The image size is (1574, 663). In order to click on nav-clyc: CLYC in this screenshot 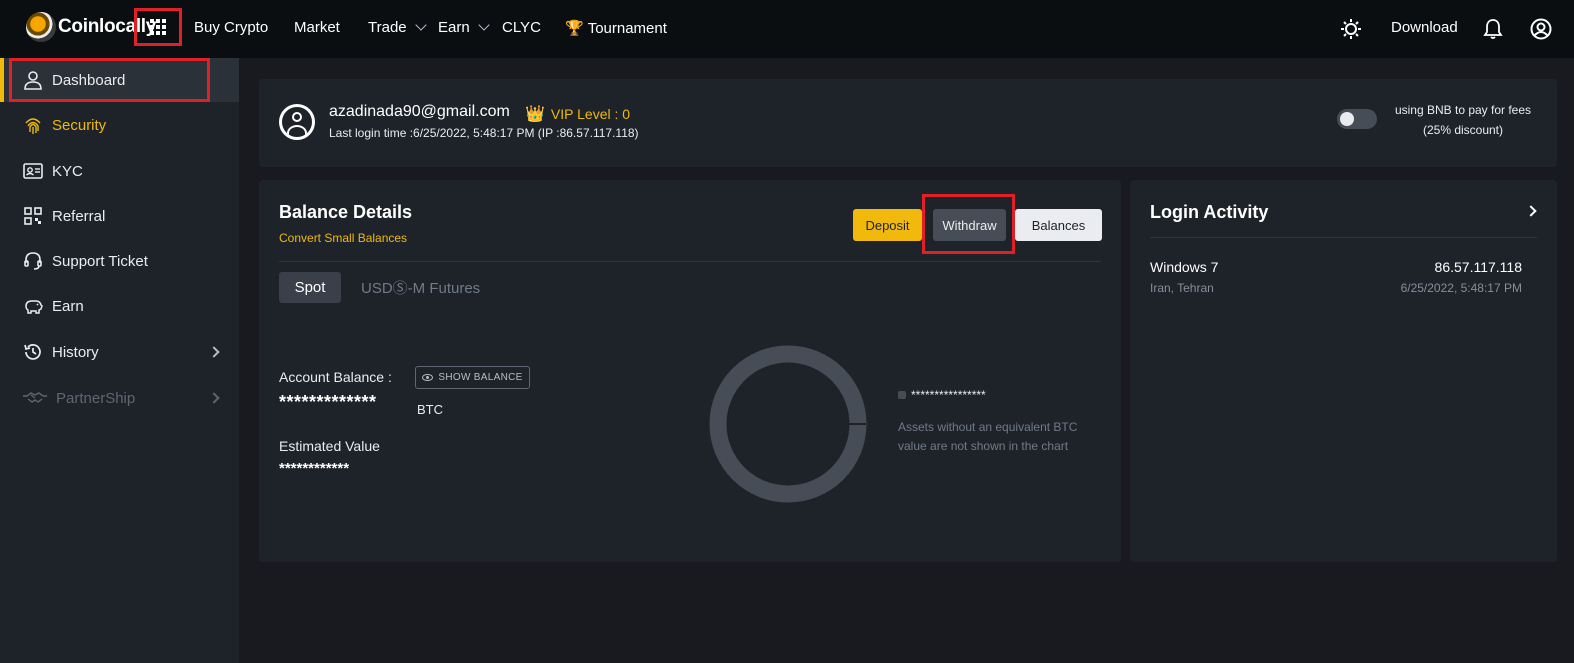, I will do `click(521, 27)`.